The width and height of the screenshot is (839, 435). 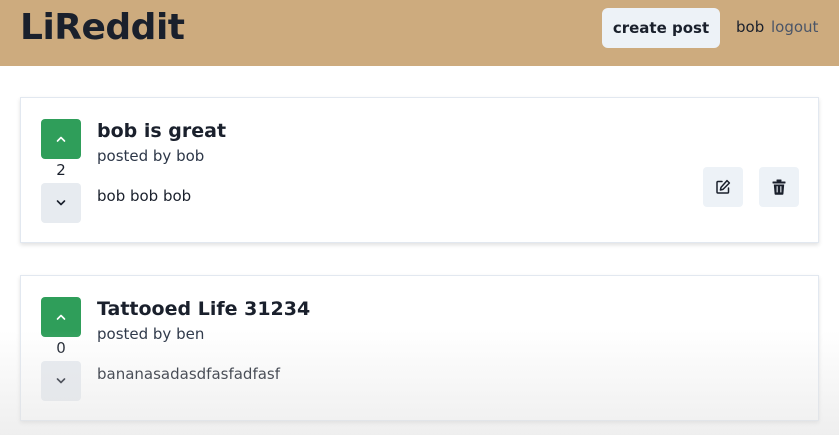 I want to click on trash-icon, so click(x=779, y=187).